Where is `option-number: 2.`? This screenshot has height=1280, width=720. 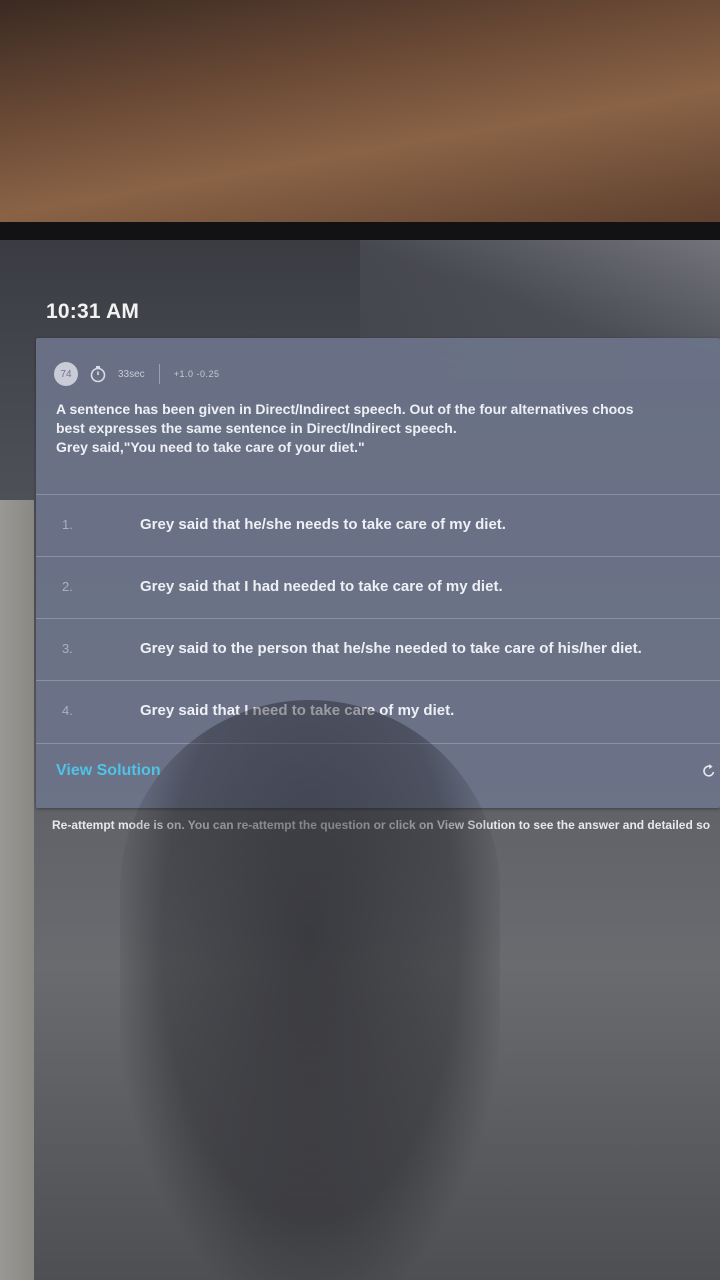 option-number: 2. is located at coordinates (67, 586).